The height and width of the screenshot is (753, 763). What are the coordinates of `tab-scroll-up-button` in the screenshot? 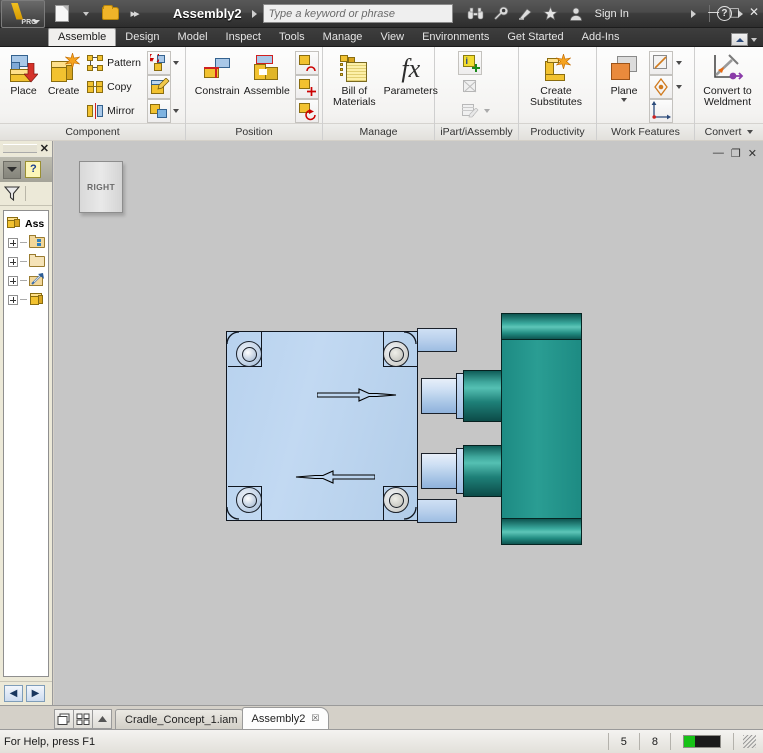 It's located at (102, 719).